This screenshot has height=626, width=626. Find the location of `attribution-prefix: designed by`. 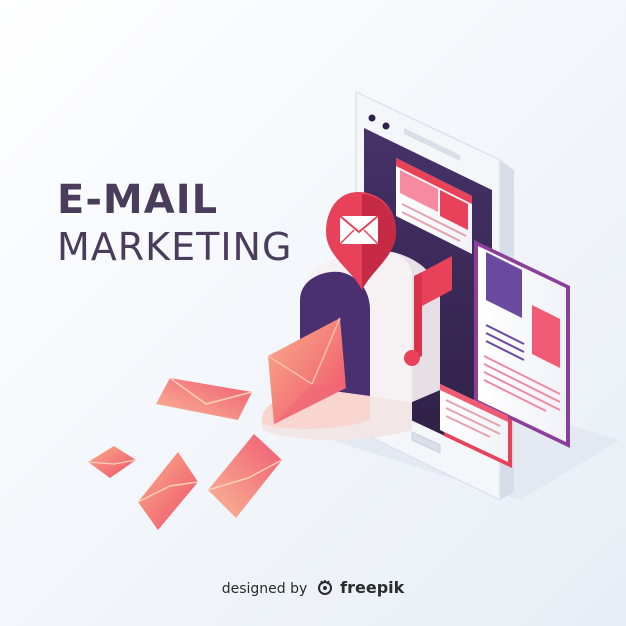

attribution-prefix: designed by is located at coordinates (264, 589).